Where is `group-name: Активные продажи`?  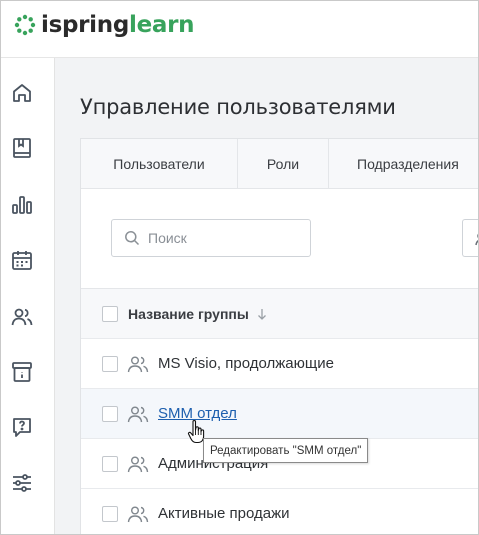
group-name: Активные продажи is located at coordinates (224, 513).